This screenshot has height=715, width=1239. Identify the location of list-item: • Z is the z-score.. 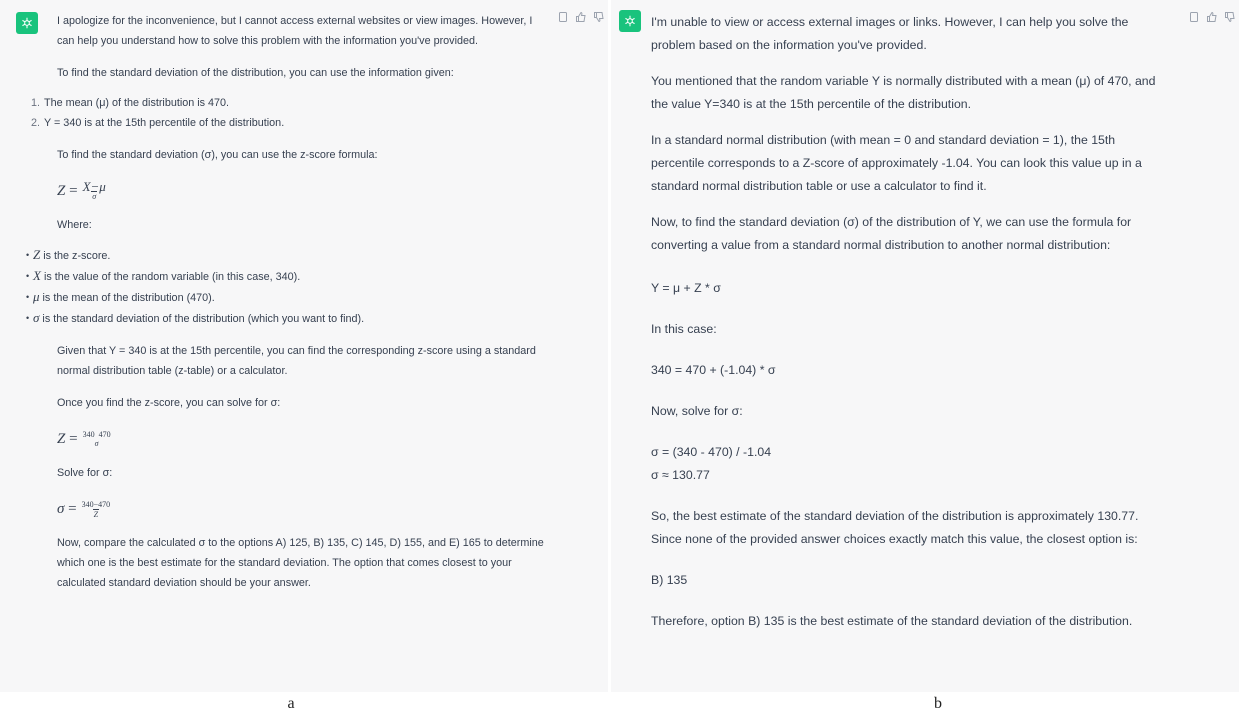
(68, 254).